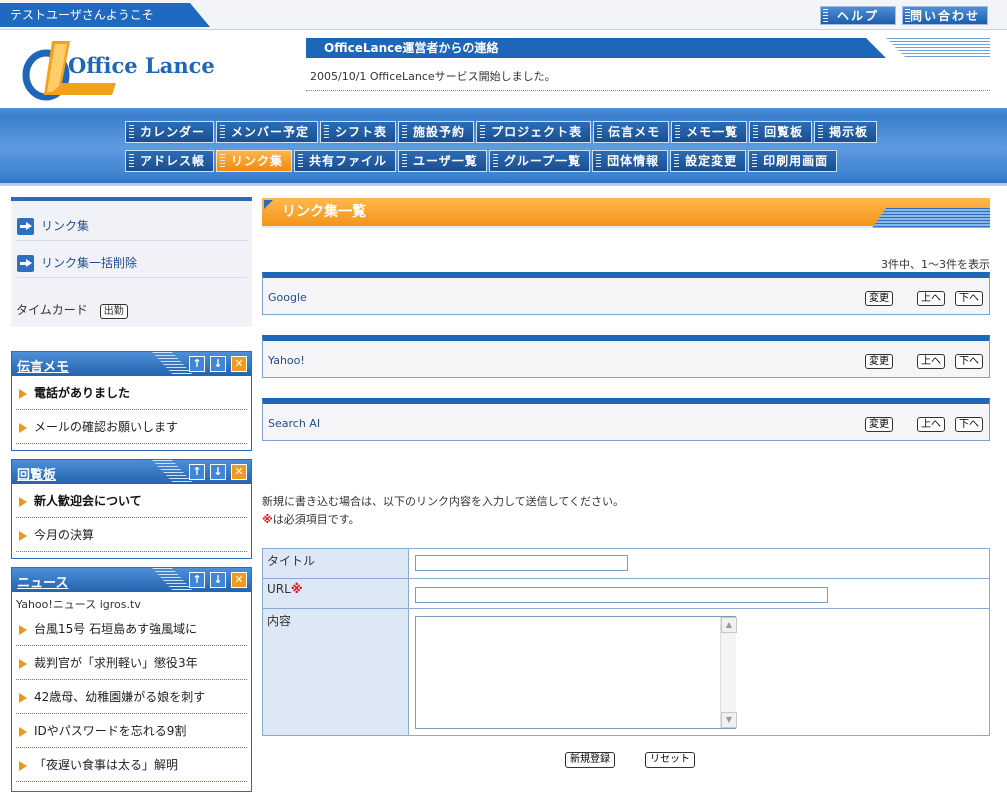  I want to click on nav-member-schedule: メンバー予定, so click(267, 132).